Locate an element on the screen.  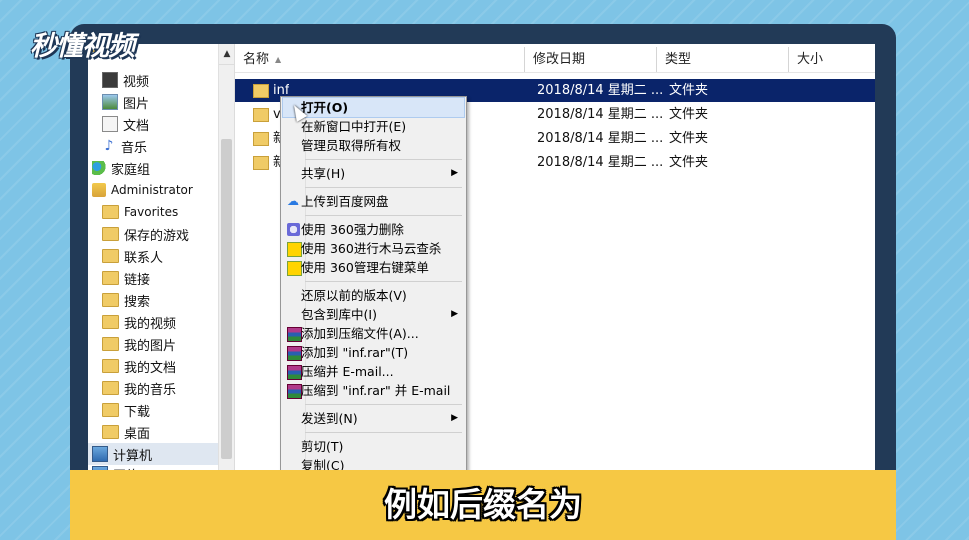
nav-item-links: 链接 is located at coordinates (126, 278).